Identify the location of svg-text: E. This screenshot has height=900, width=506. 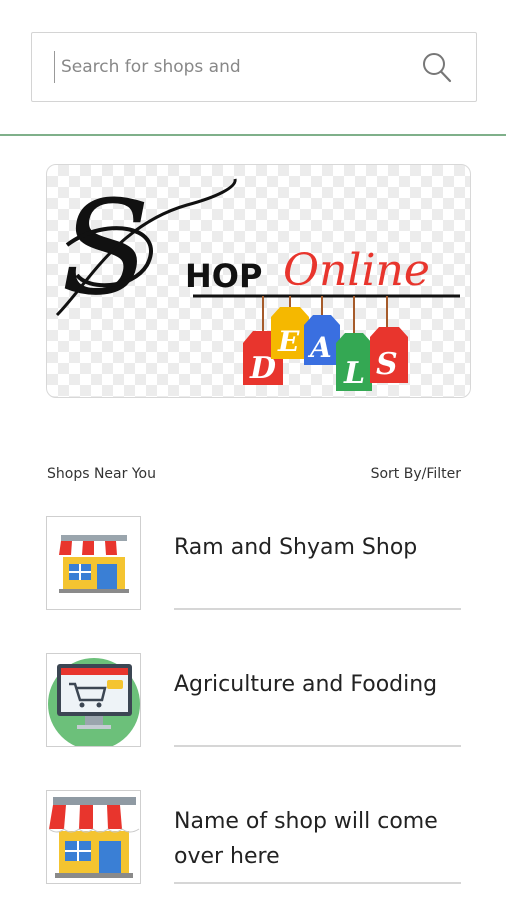
(288, 341).